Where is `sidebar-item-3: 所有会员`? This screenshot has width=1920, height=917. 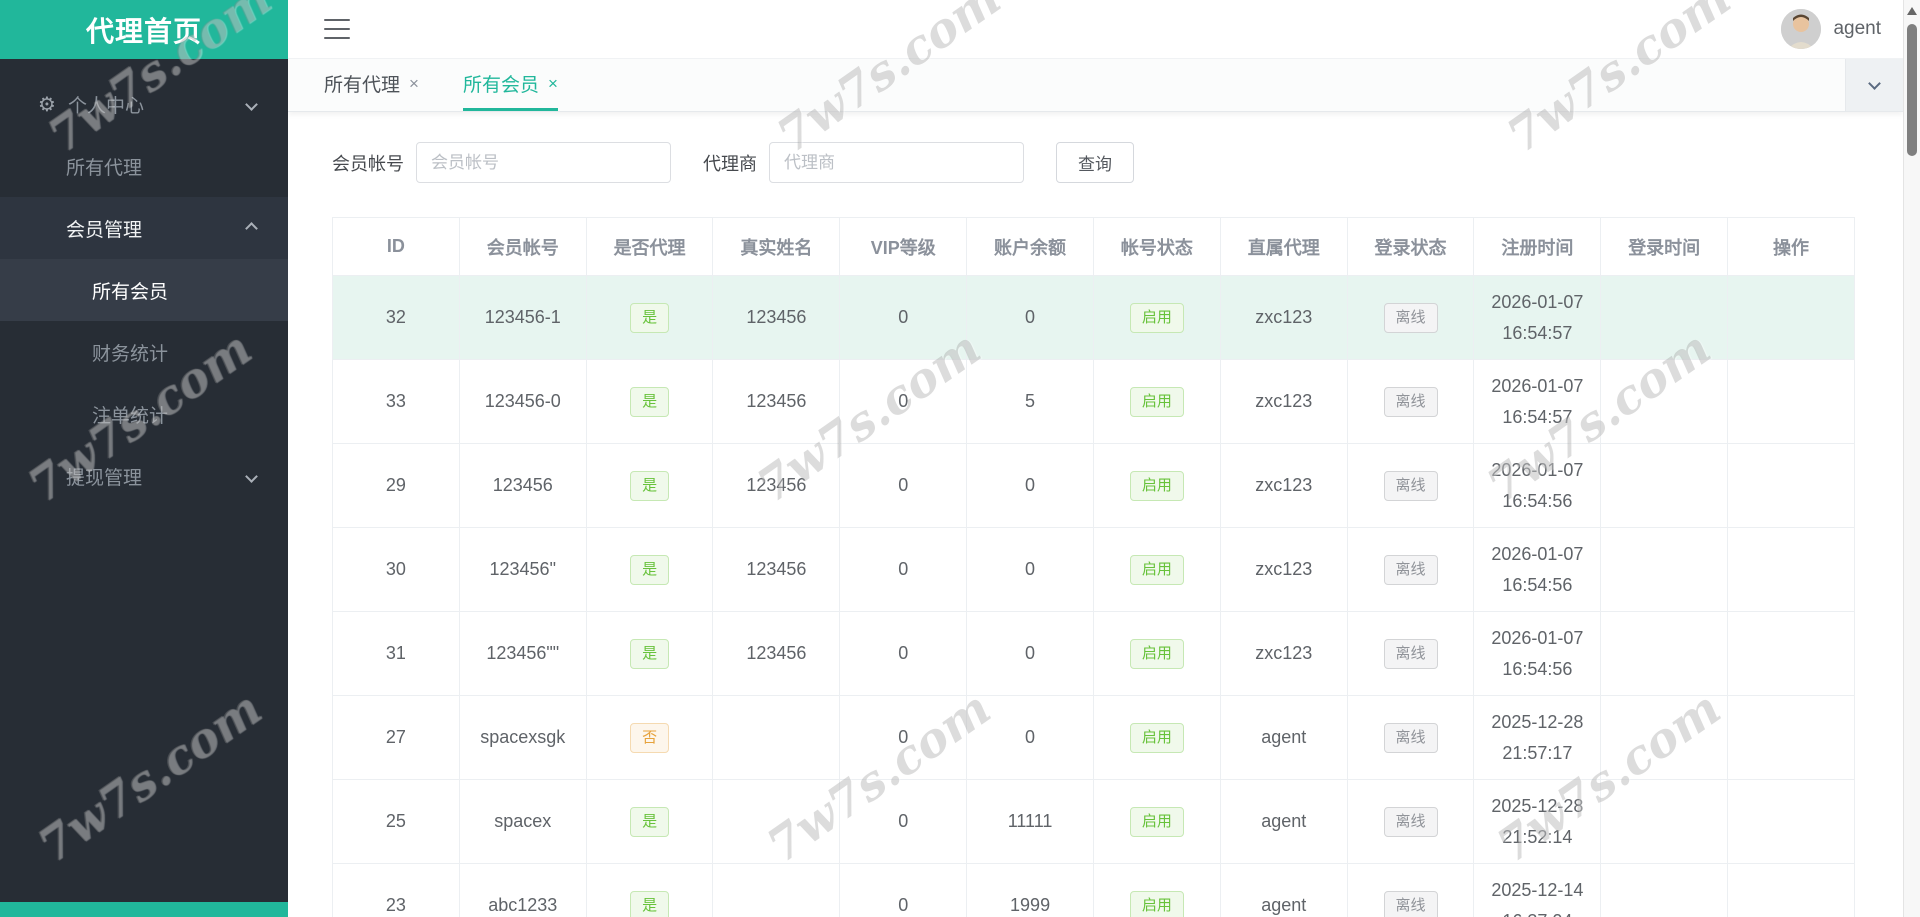 sidebar-item-3: 所有会员 is located at coordinates (144, 290).